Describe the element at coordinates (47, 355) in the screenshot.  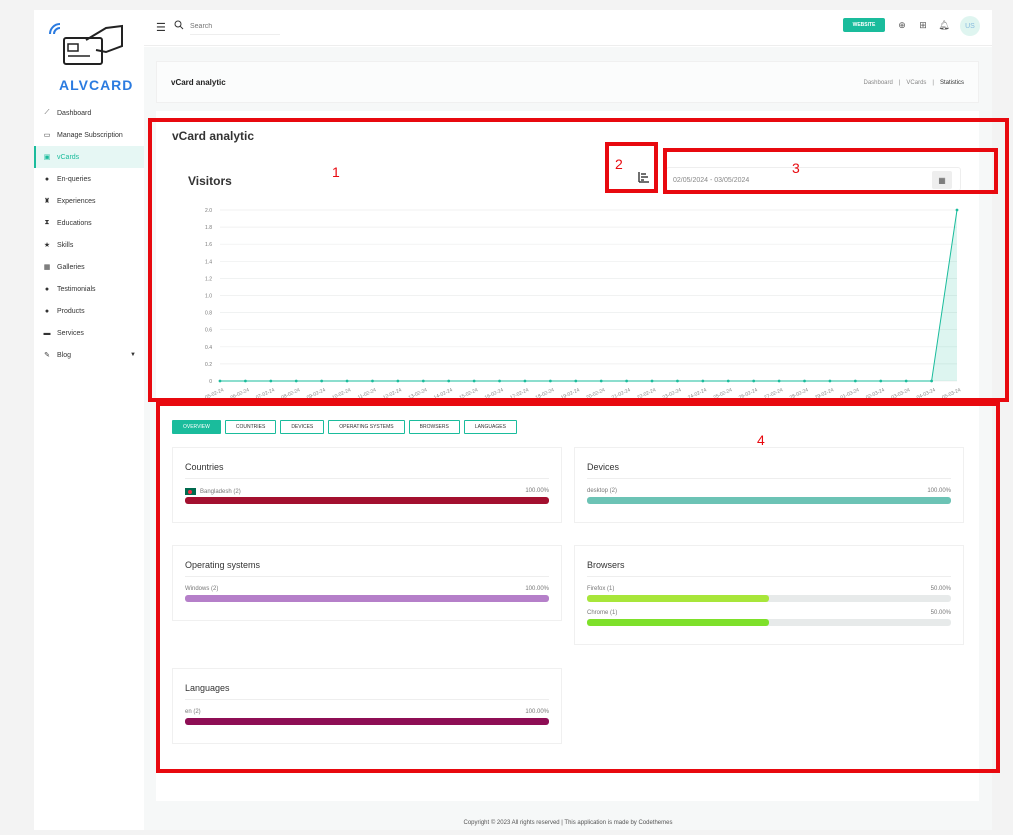
I see `blog-icon: ✎` at that location.